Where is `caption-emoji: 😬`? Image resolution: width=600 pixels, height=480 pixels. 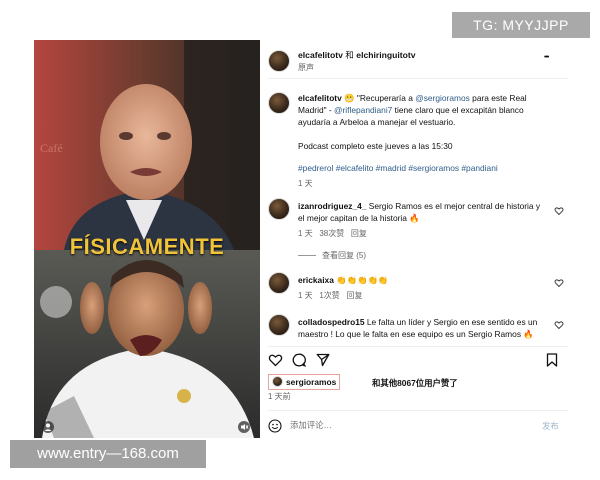 caption-emoji: 😬 is located at coordinates (349, 98).